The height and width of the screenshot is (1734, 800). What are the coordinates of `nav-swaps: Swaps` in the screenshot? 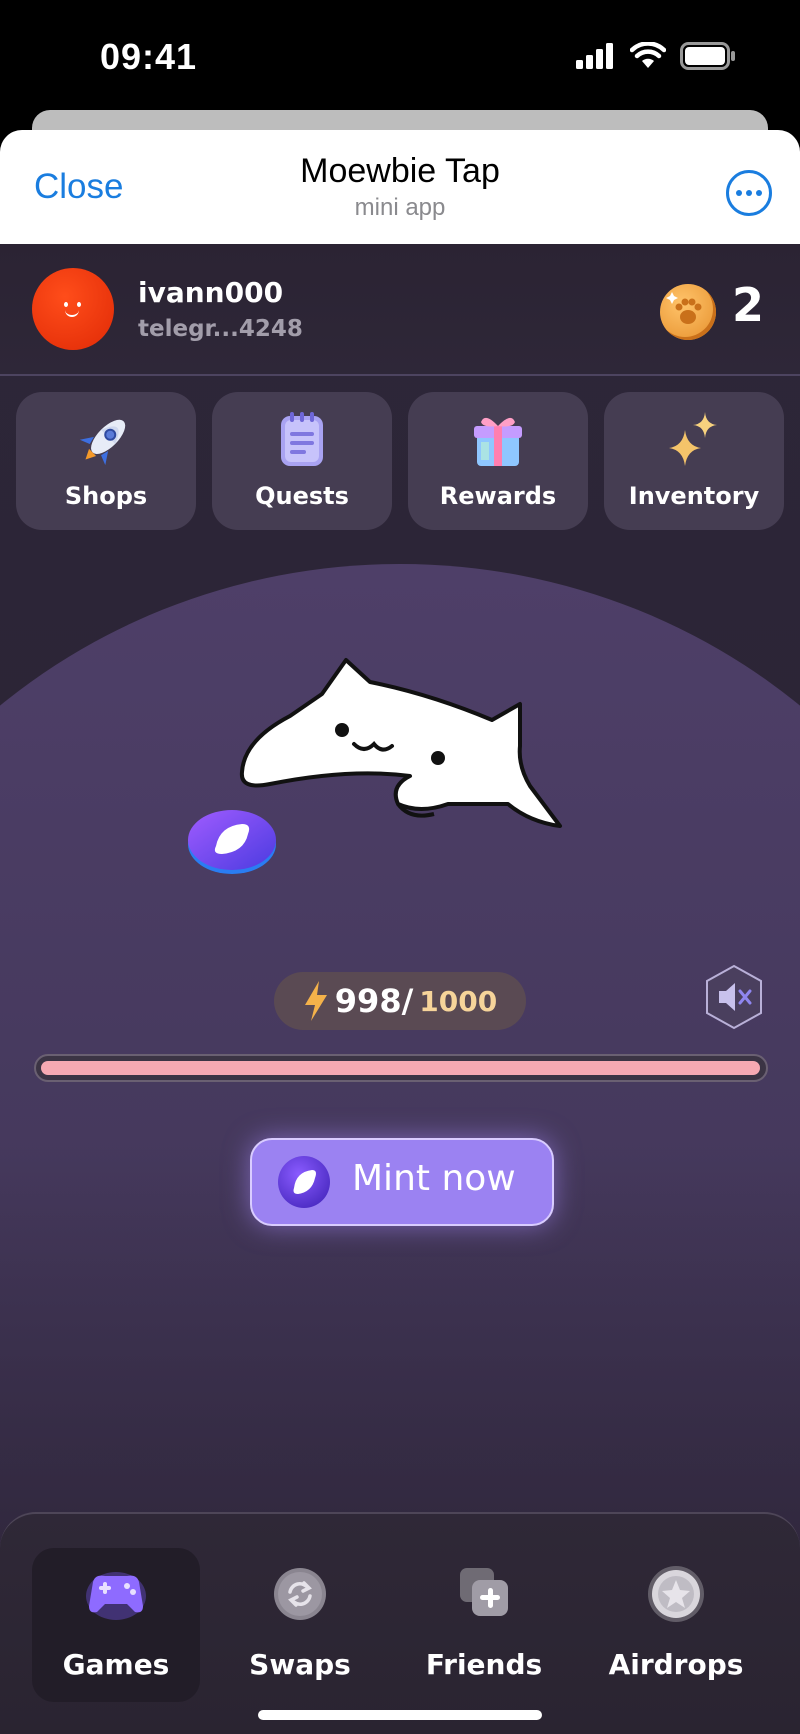 It's located at (300, 1625).